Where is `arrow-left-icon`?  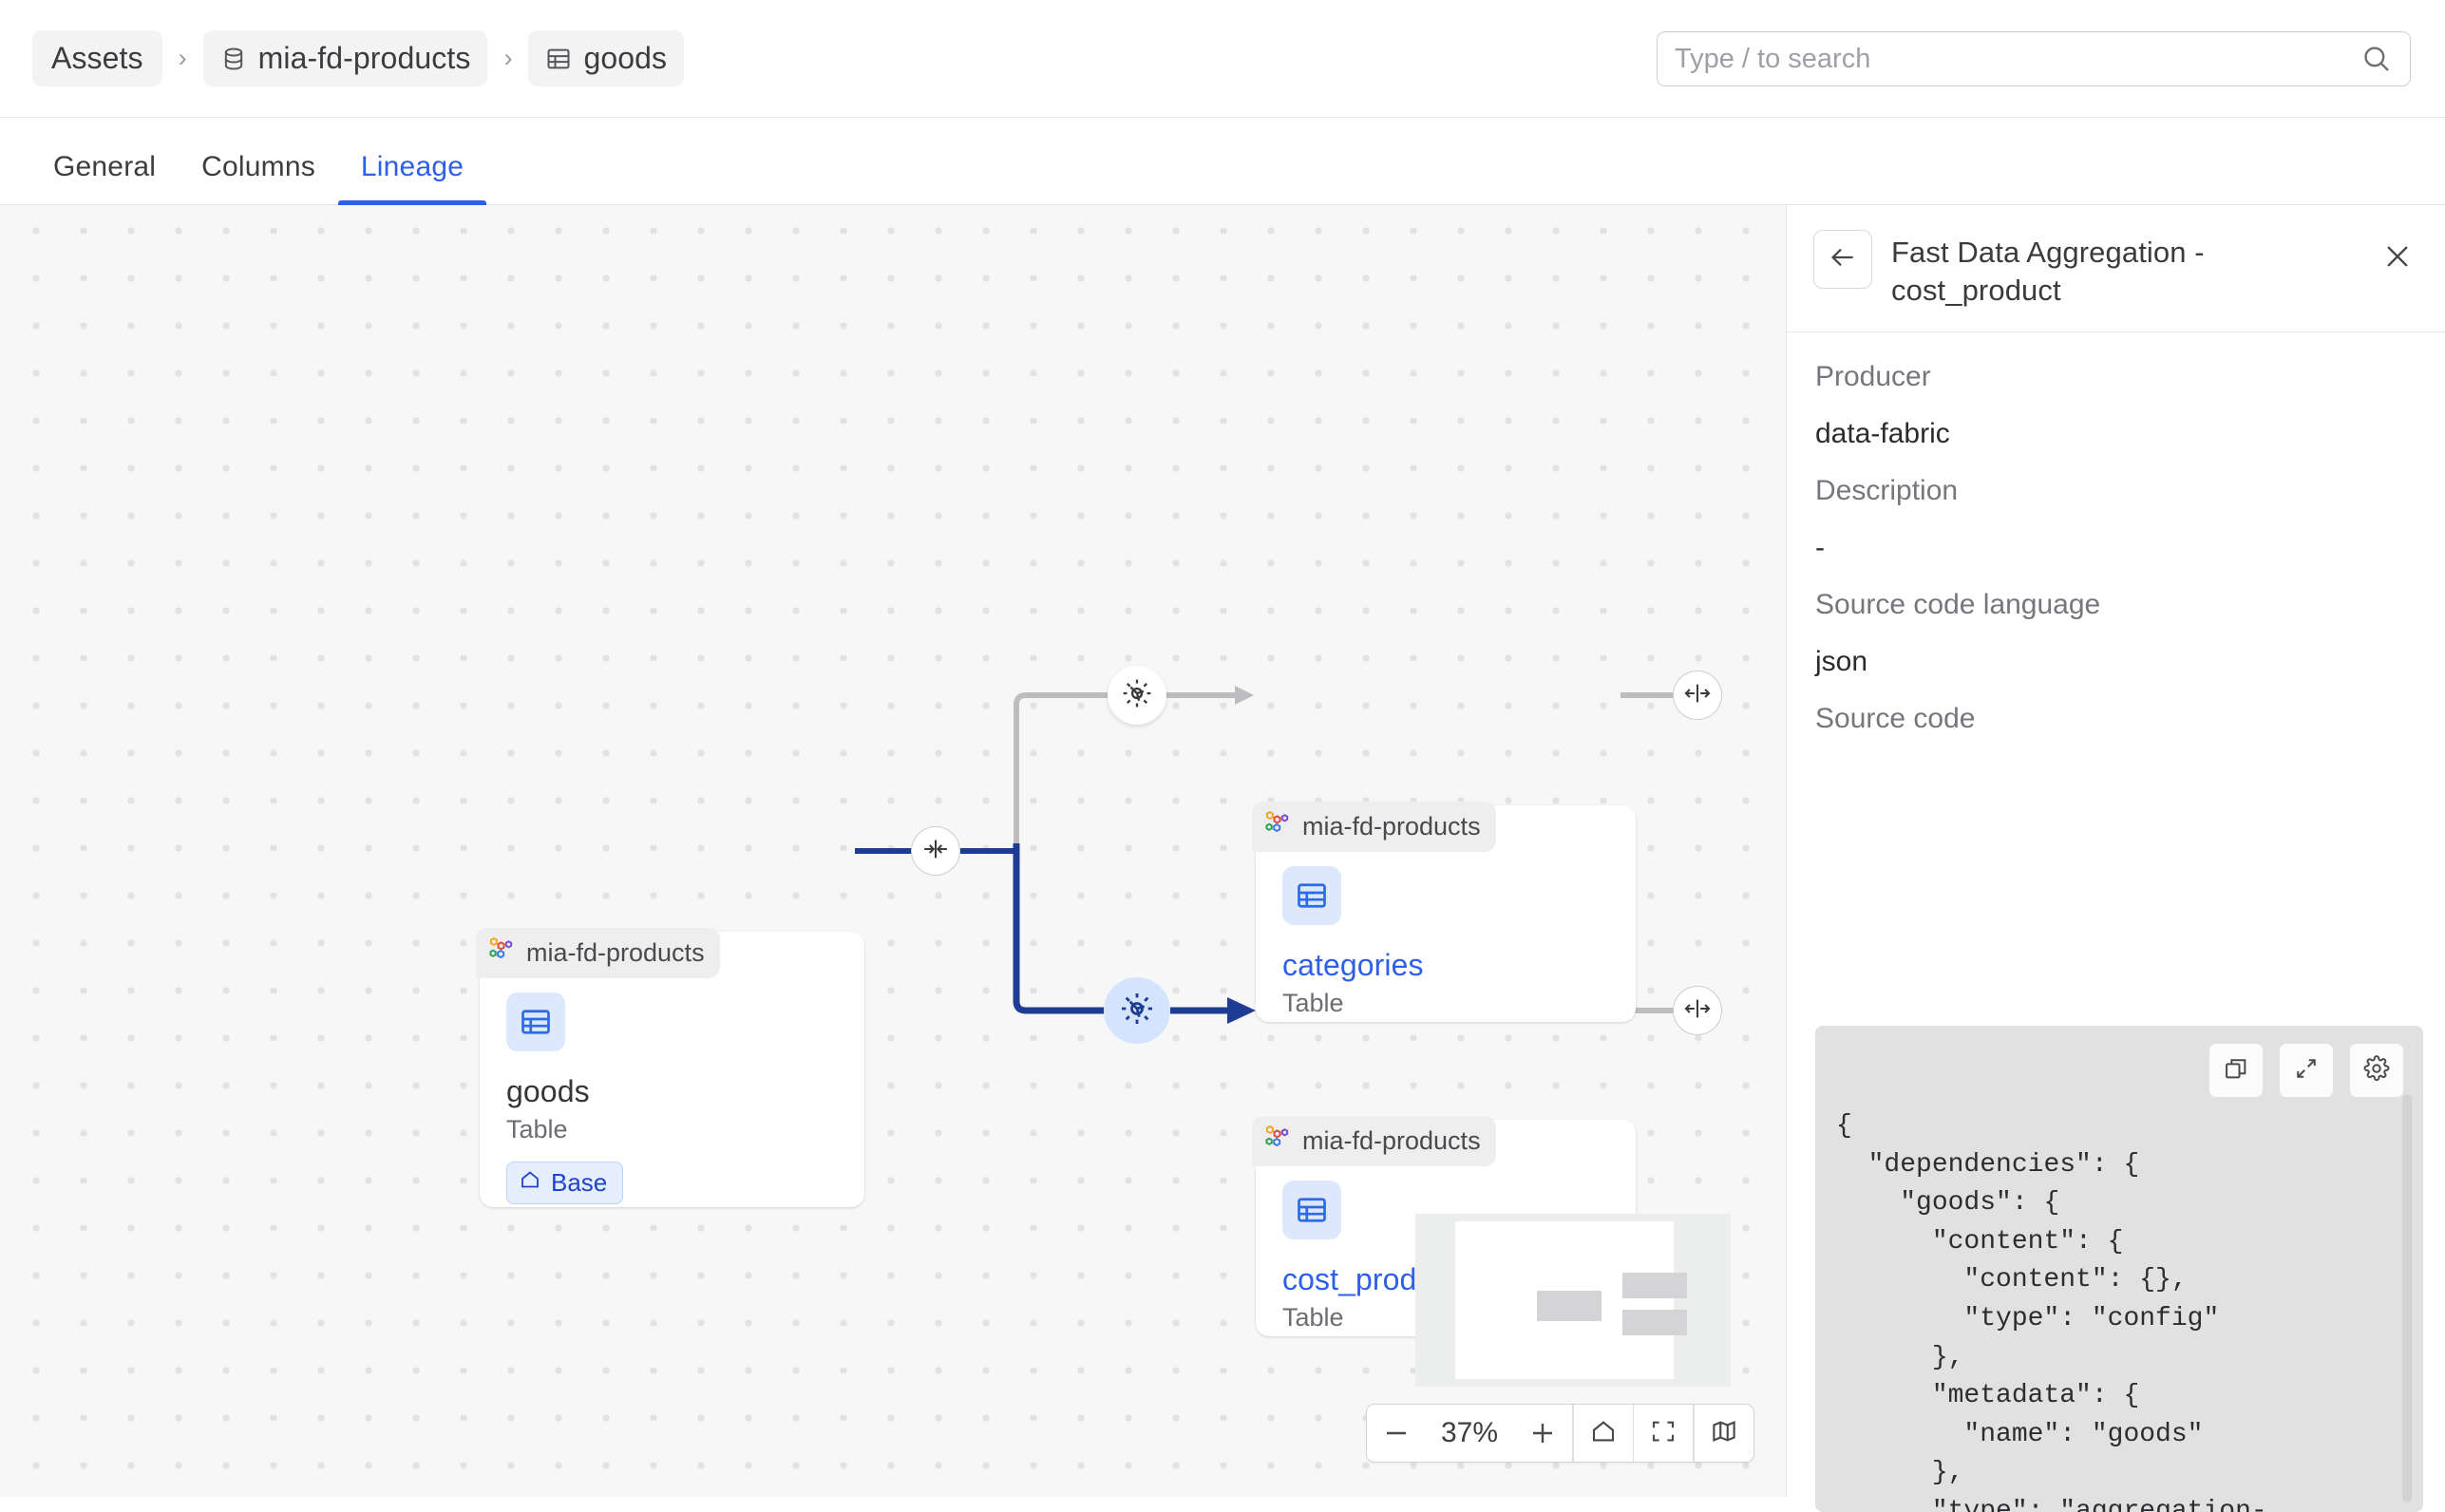 arrow-left-icon is located at coordinates (1843, 259).